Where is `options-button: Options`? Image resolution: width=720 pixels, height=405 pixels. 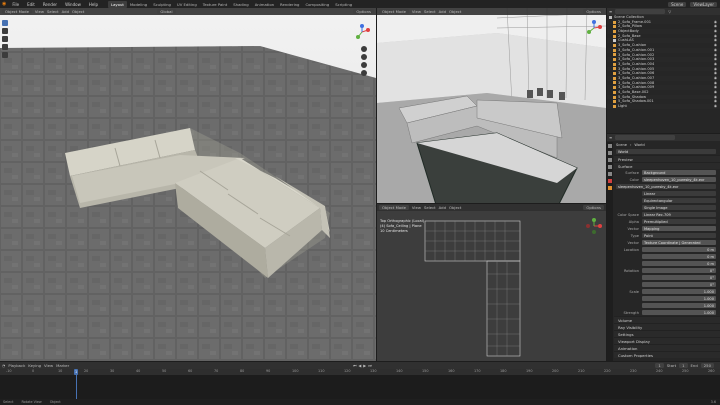 options-button: Options is located at coordinates (363, 11).